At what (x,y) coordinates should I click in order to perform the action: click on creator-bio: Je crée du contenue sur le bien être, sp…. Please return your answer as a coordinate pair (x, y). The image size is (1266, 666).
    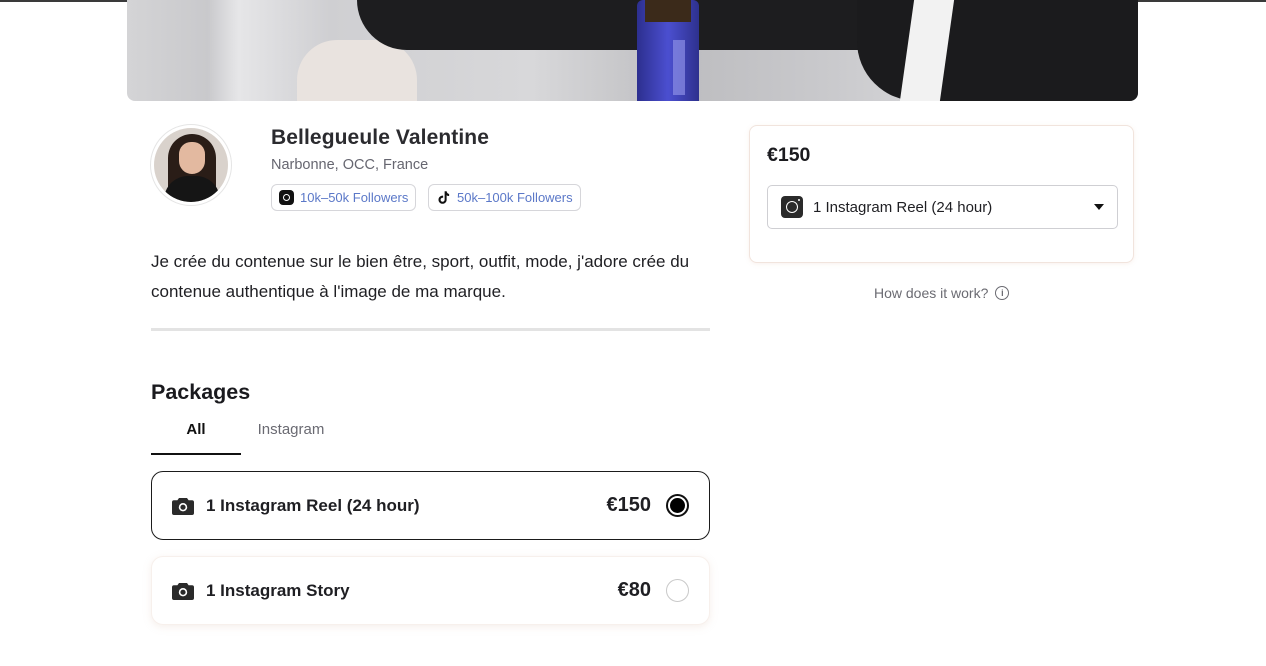
    Looking at the image, I should click on (420, 276).